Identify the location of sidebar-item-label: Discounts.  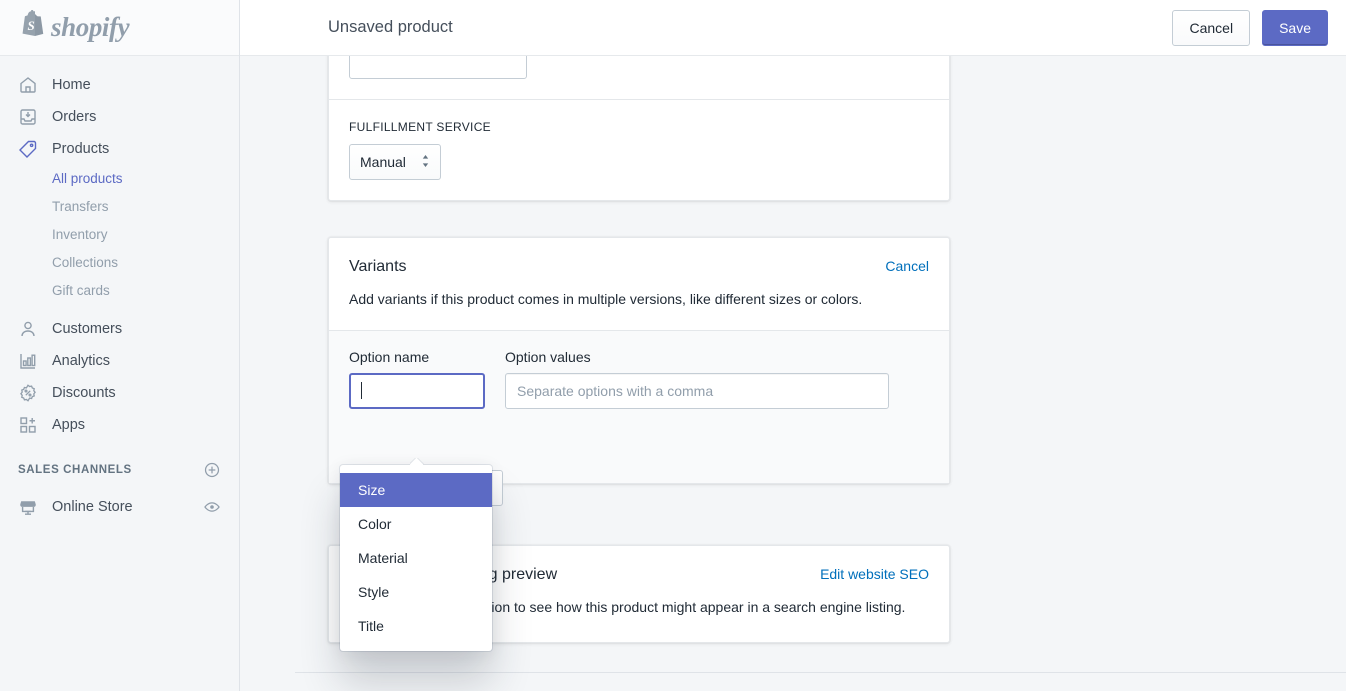
(84, 392).